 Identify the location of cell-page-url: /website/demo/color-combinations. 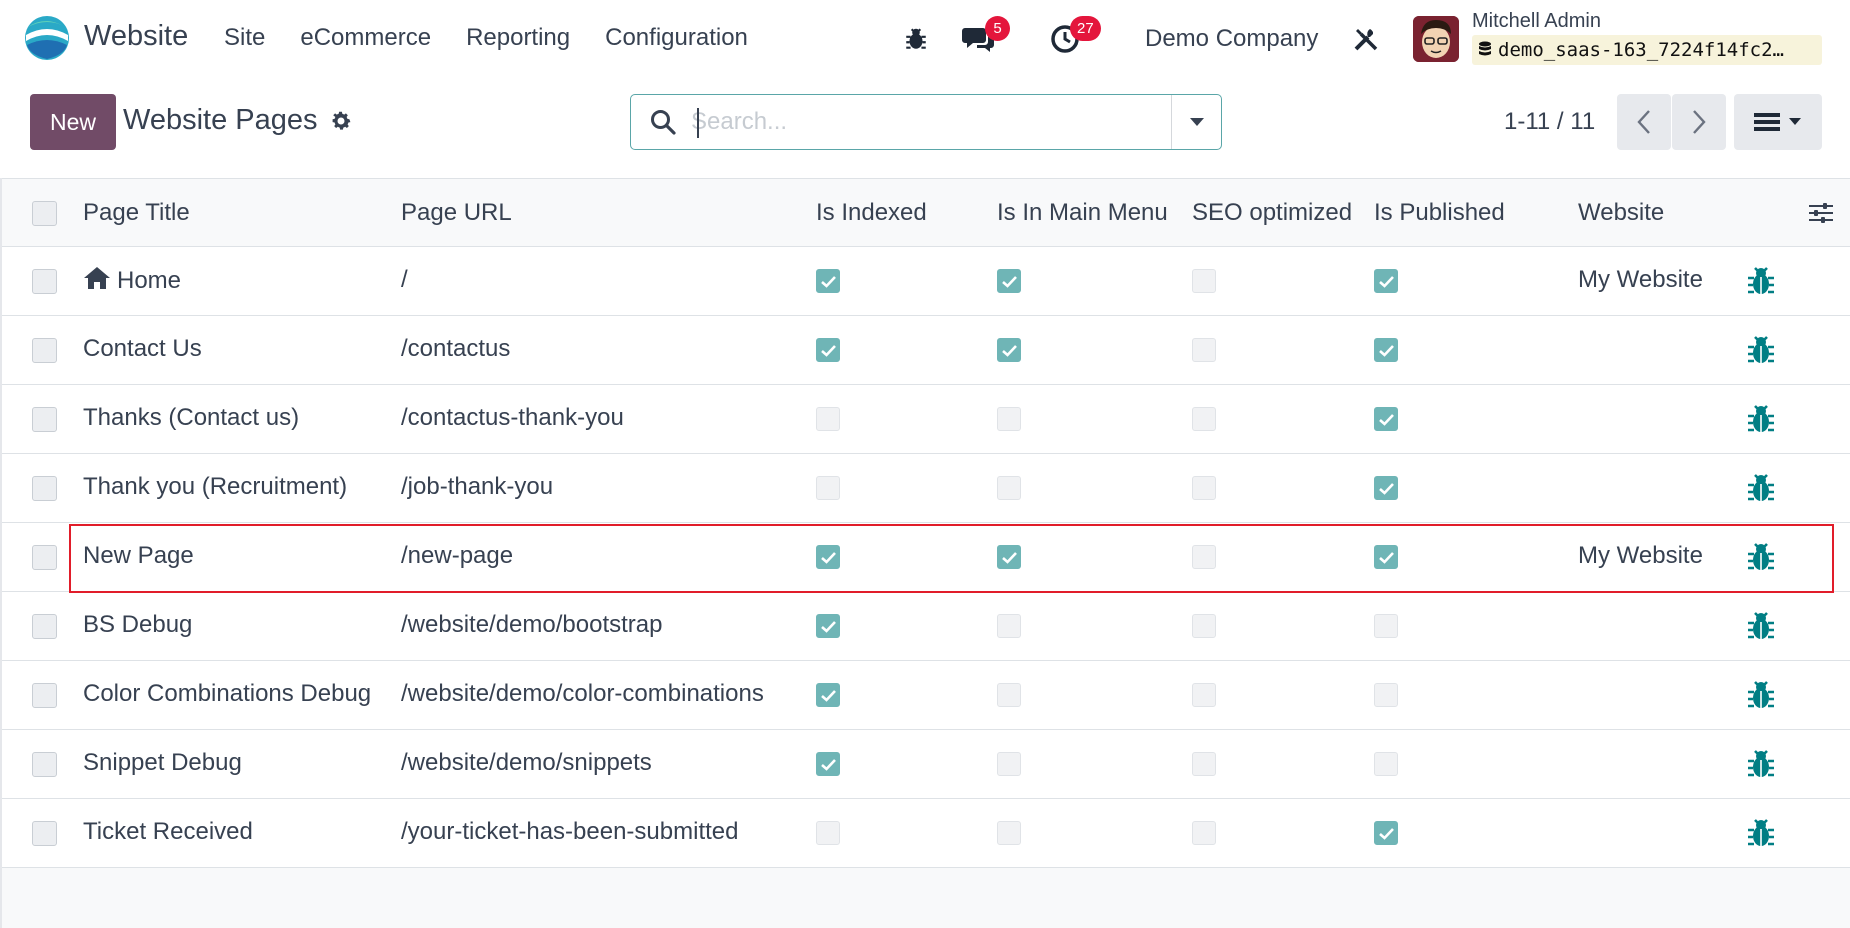
(582, 694).